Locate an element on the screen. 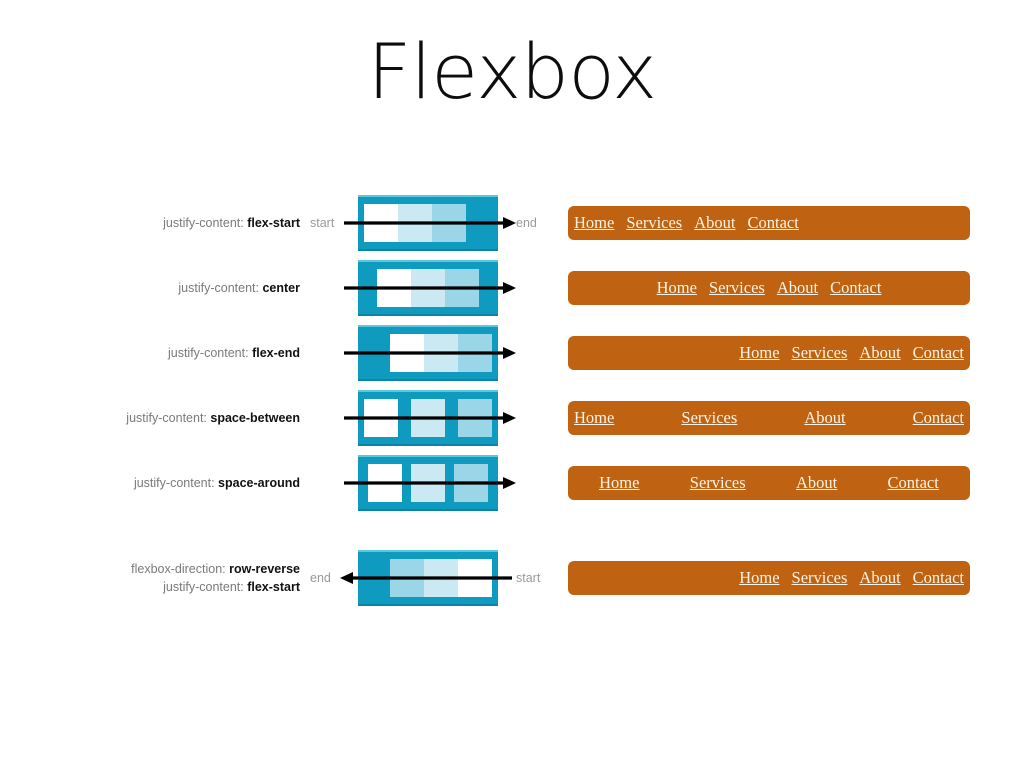  css-property-value: space-around is located at coordinates (259, 482).